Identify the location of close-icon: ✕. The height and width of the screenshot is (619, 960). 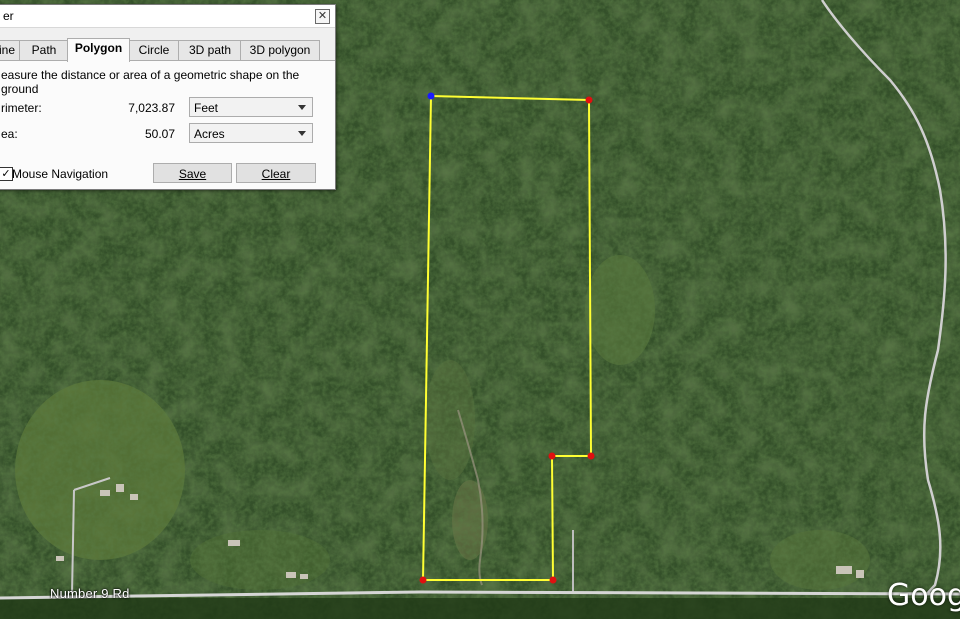
(322, 16).